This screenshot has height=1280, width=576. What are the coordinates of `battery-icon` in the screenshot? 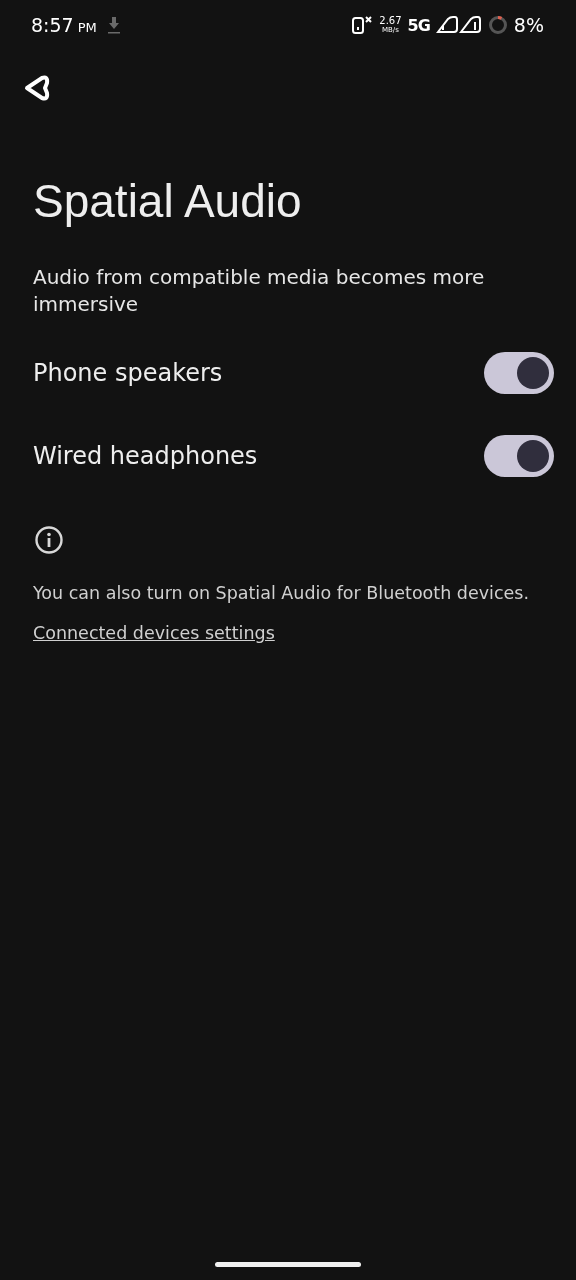 It's located at (497, 25).